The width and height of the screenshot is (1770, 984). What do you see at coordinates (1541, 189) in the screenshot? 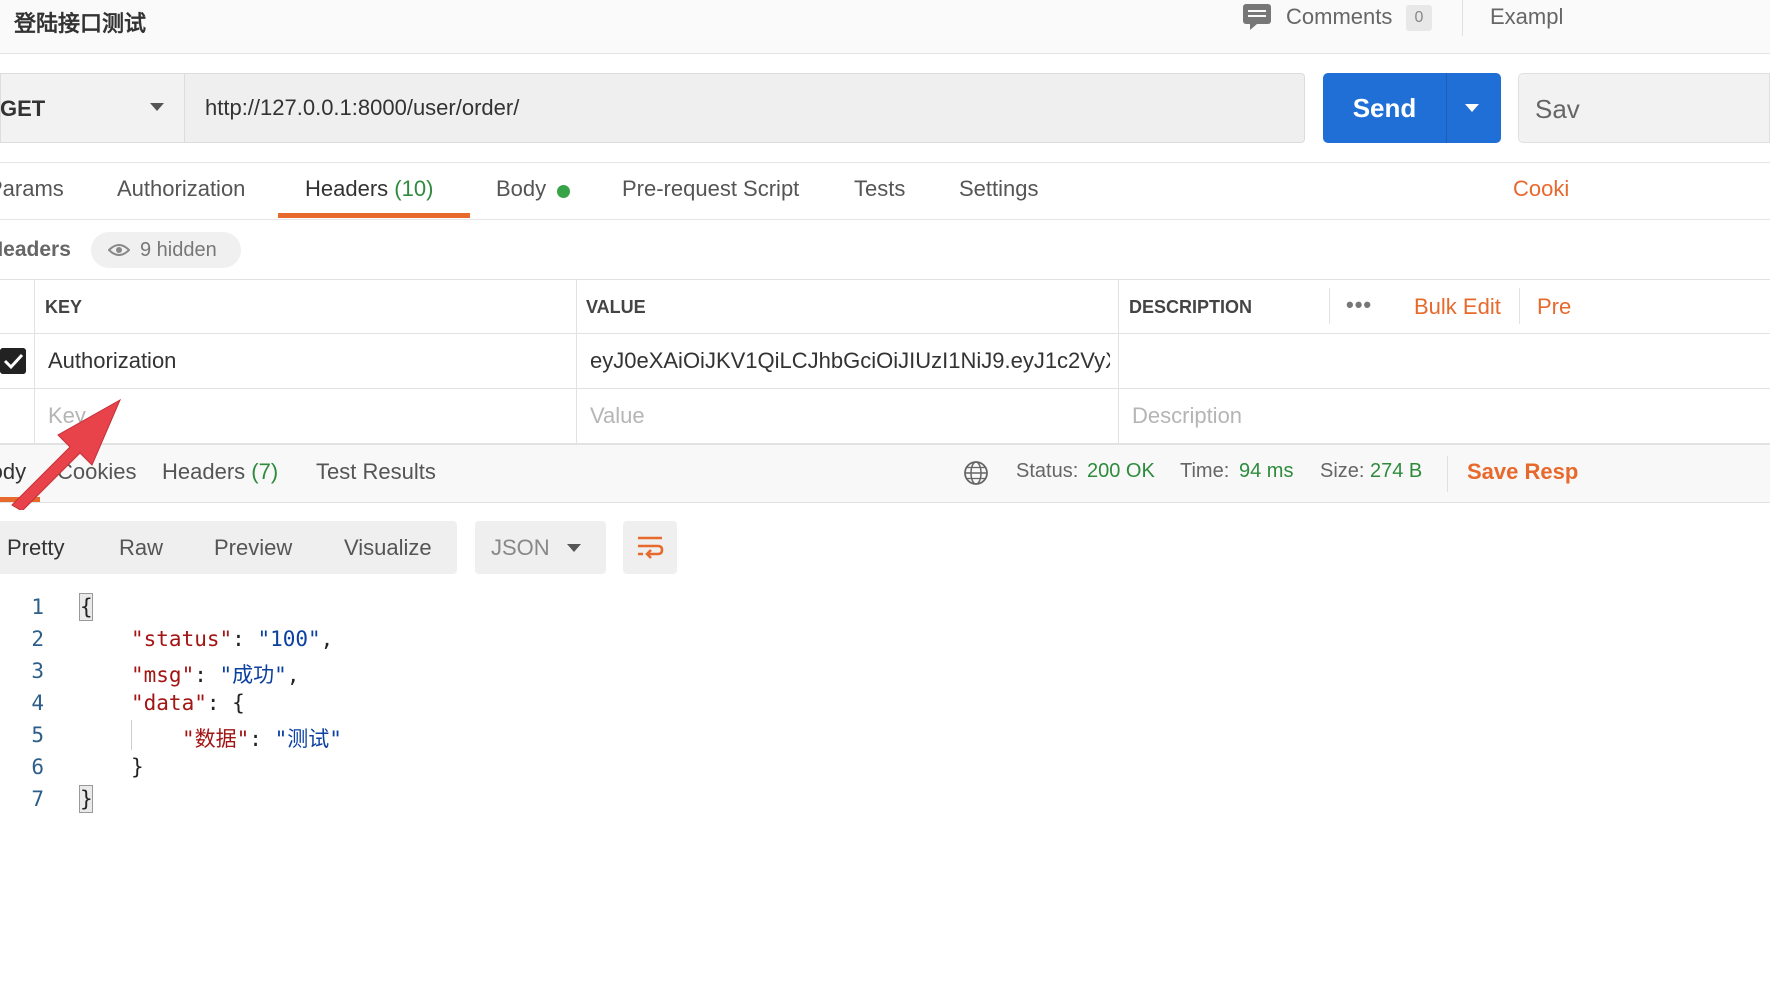
I see `cookies-link: Cooki` at bounding box center [1541, 189].